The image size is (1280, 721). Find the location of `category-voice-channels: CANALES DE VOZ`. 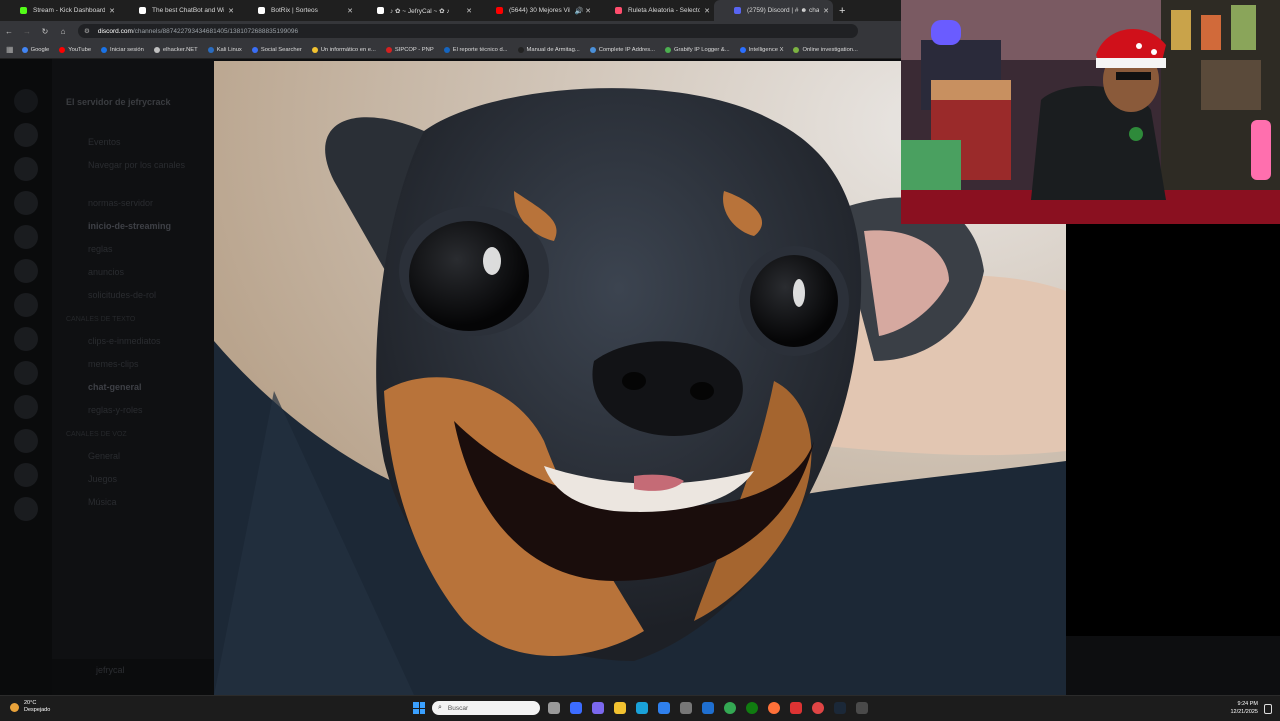

category-voice-channels: CANALES DE VOZ is located at coordinates (133, 434).